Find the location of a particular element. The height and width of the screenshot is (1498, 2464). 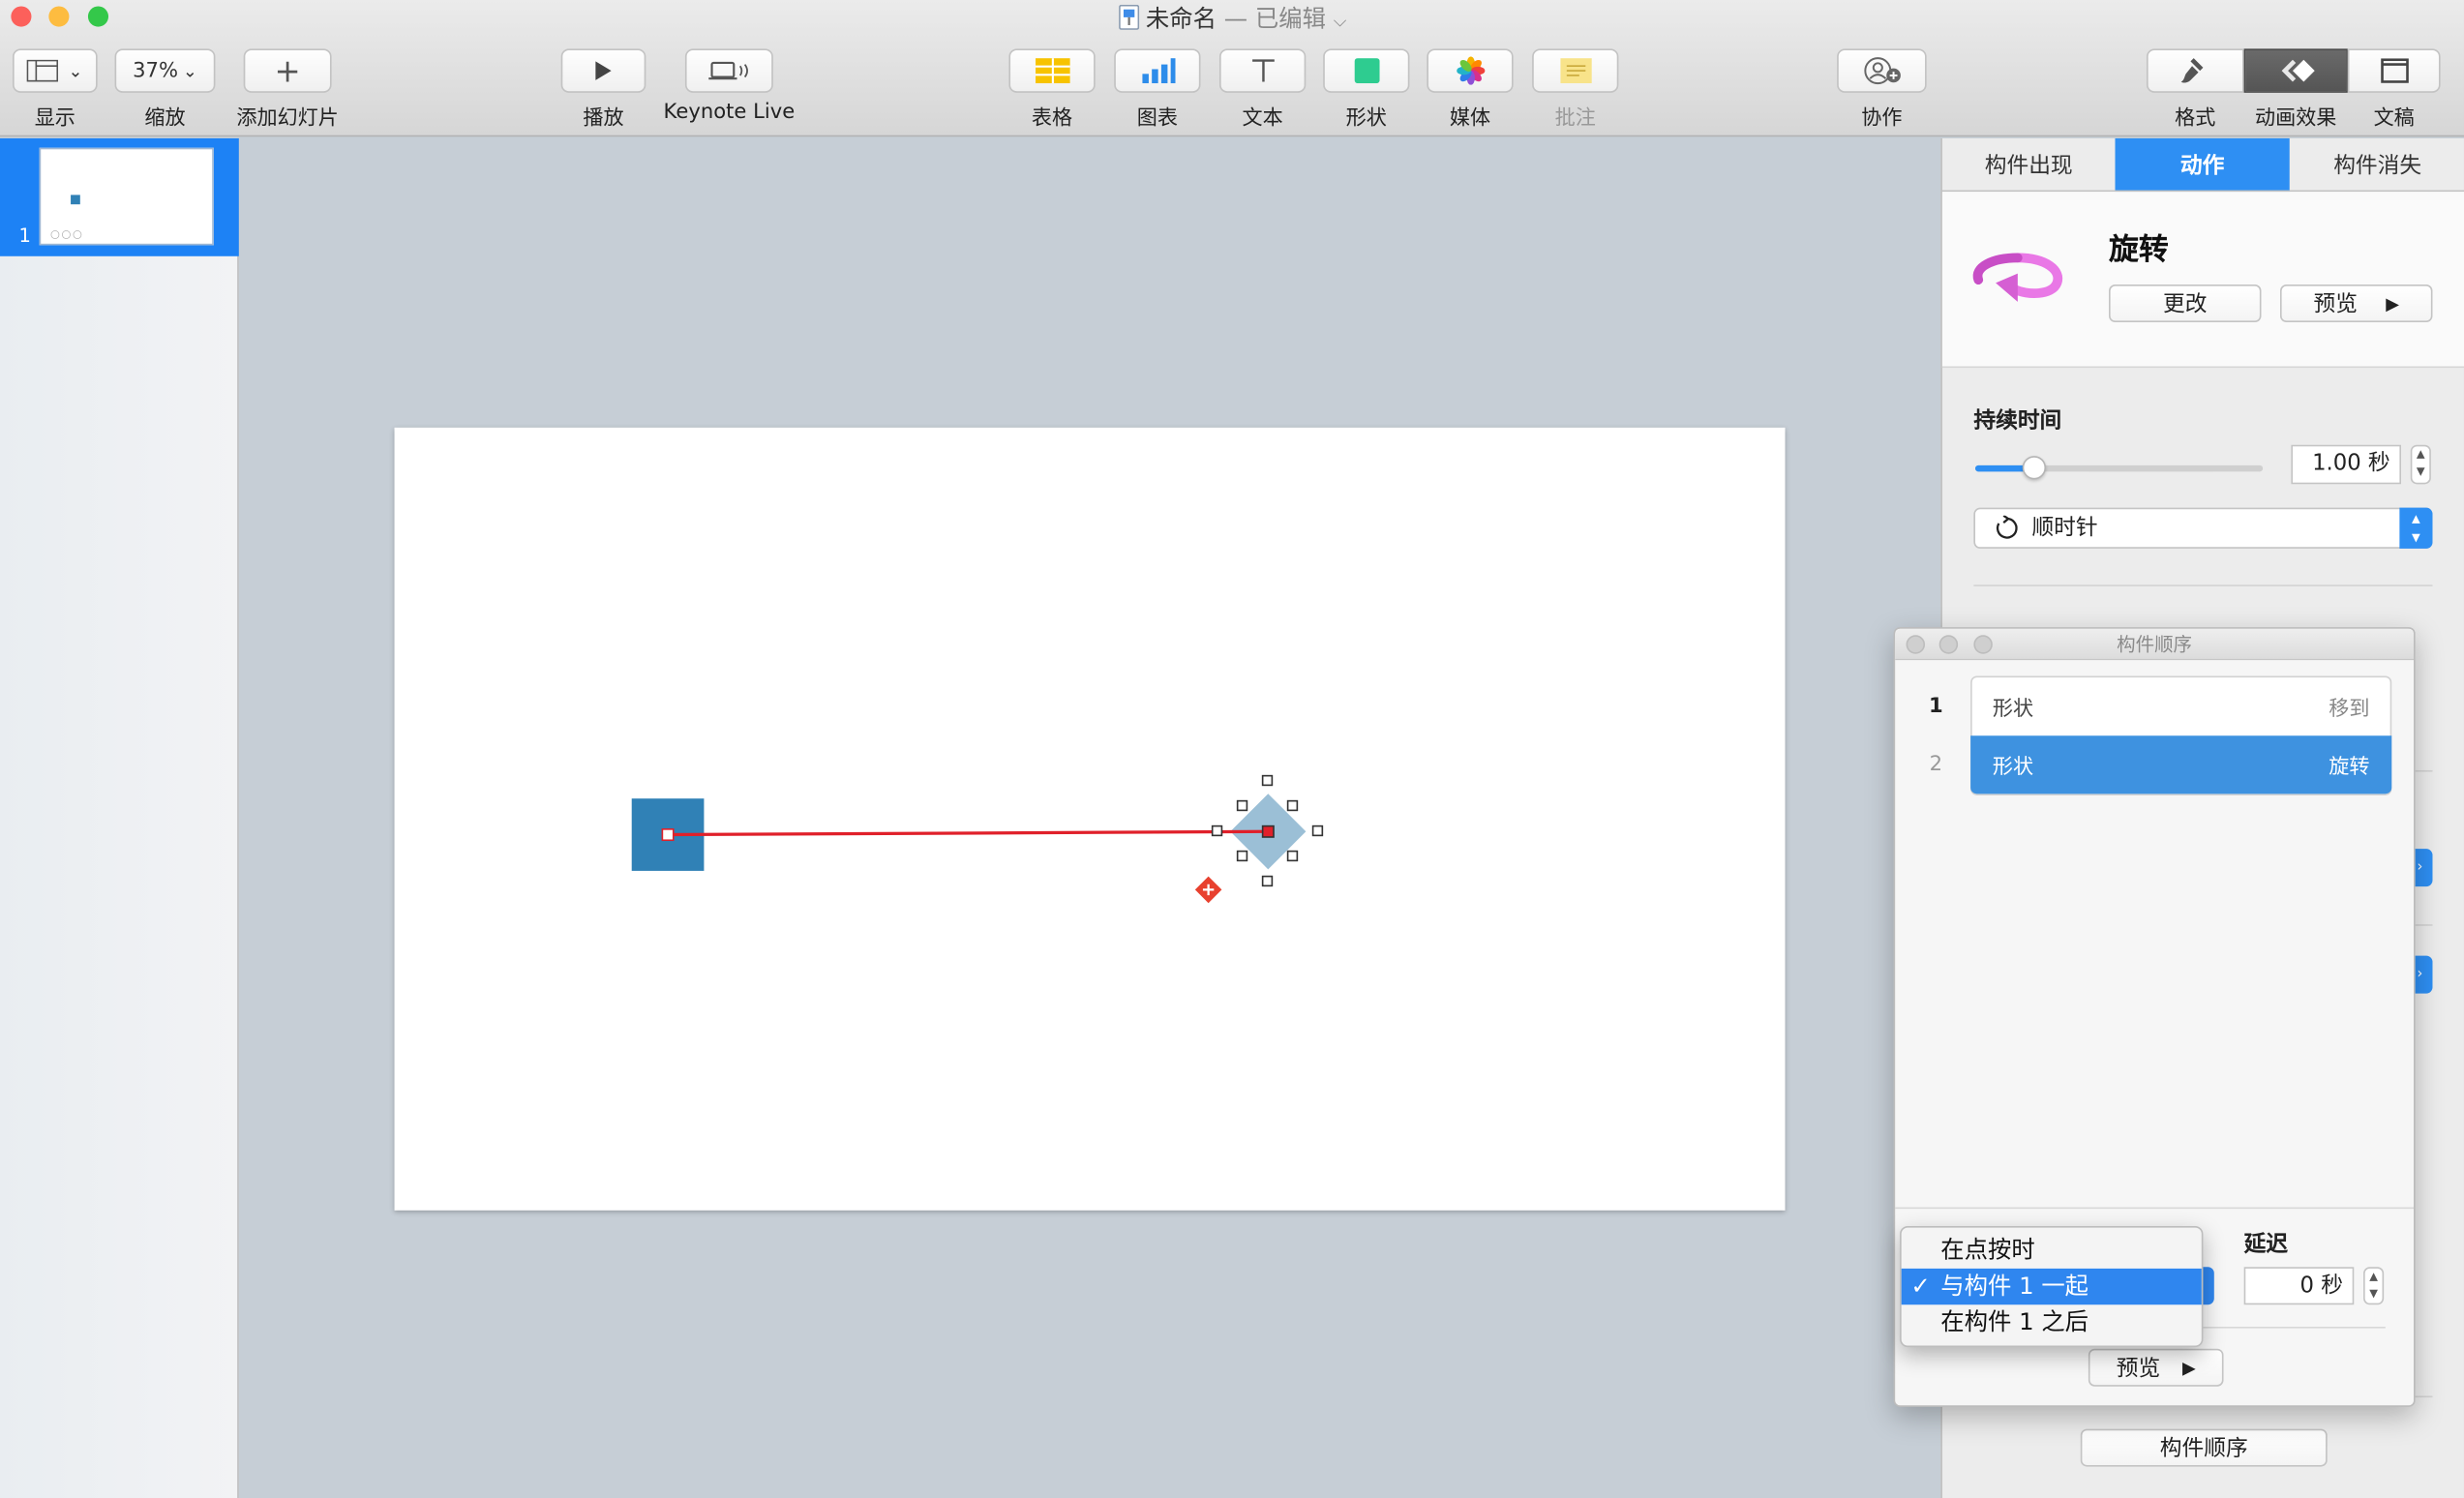

menu-item-with-build-1: ✓ 与构件 1 一起 is located at coordinates (2051, 1286).